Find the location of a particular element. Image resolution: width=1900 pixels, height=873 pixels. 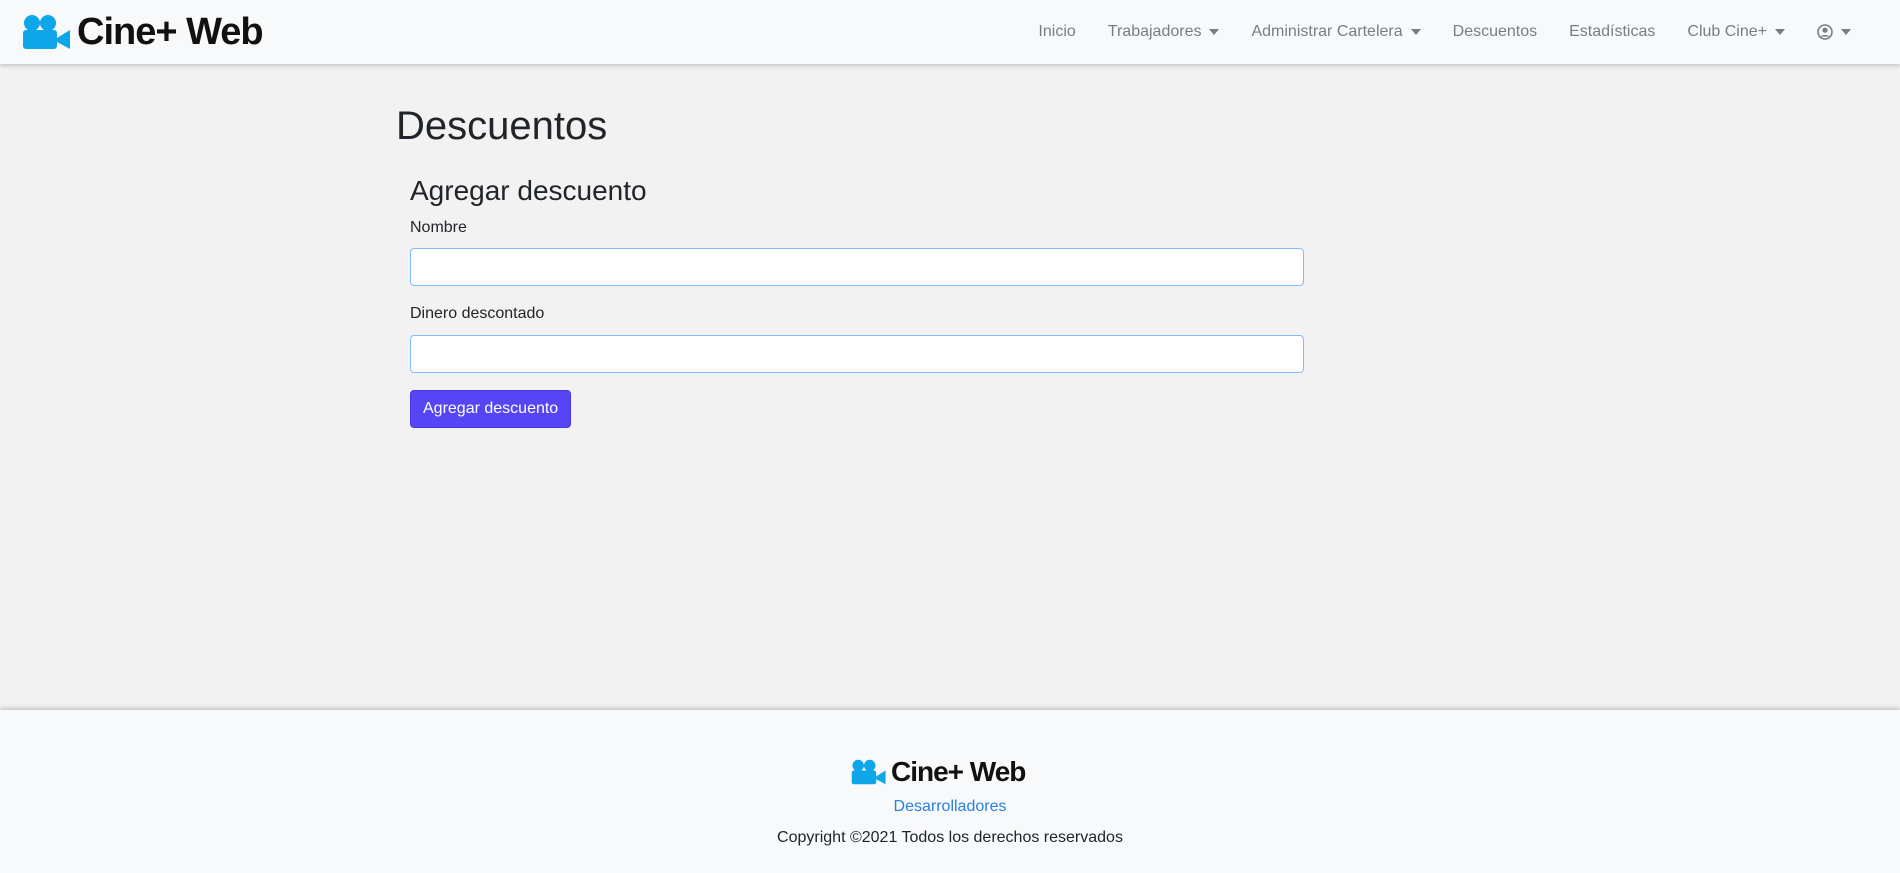

nav-item-club-cine: Club Cine+ is located at coordinates (1736, 32).